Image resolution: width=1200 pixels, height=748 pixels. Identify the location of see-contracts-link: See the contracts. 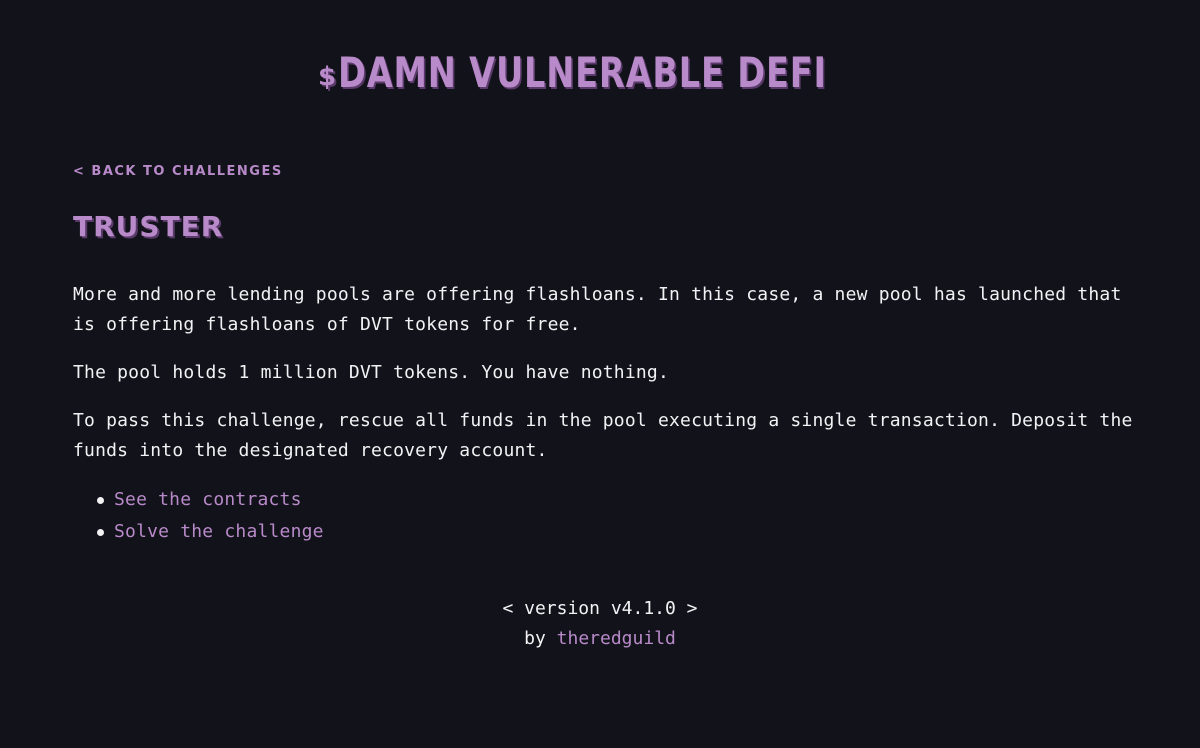
(208, 499).